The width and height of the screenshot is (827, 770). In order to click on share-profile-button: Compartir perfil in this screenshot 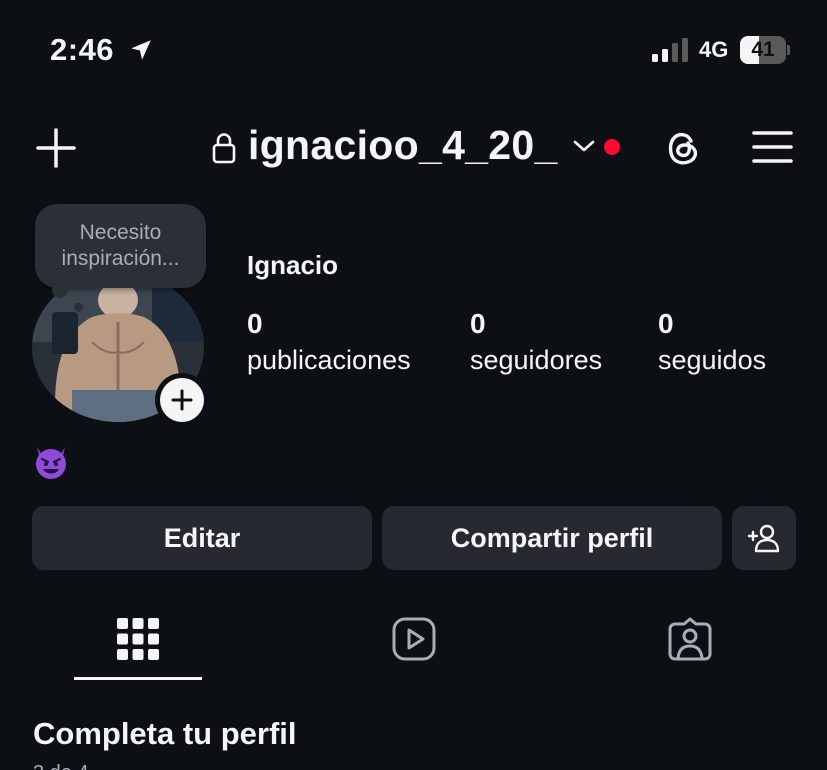, I will do `click(552, 538)`.